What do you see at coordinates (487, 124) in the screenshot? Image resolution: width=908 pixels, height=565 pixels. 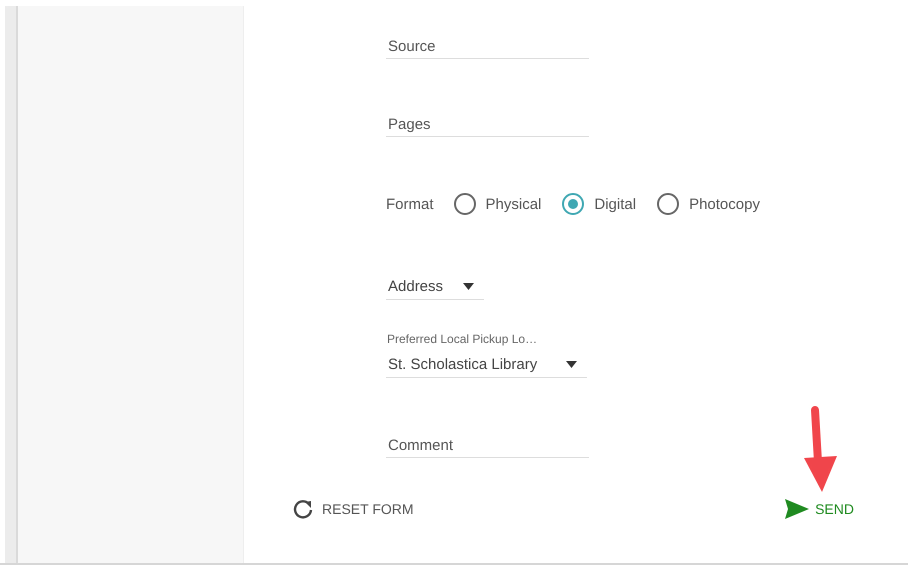 I see `pages-field: Pages` at bounding box center [487, 124].